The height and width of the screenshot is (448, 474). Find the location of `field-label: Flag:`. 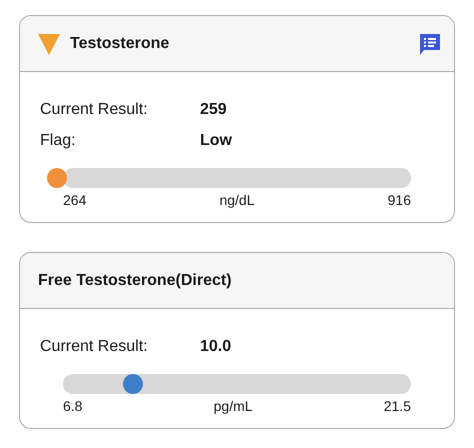

field-label: Flag: is located at coordinates (58, 141).